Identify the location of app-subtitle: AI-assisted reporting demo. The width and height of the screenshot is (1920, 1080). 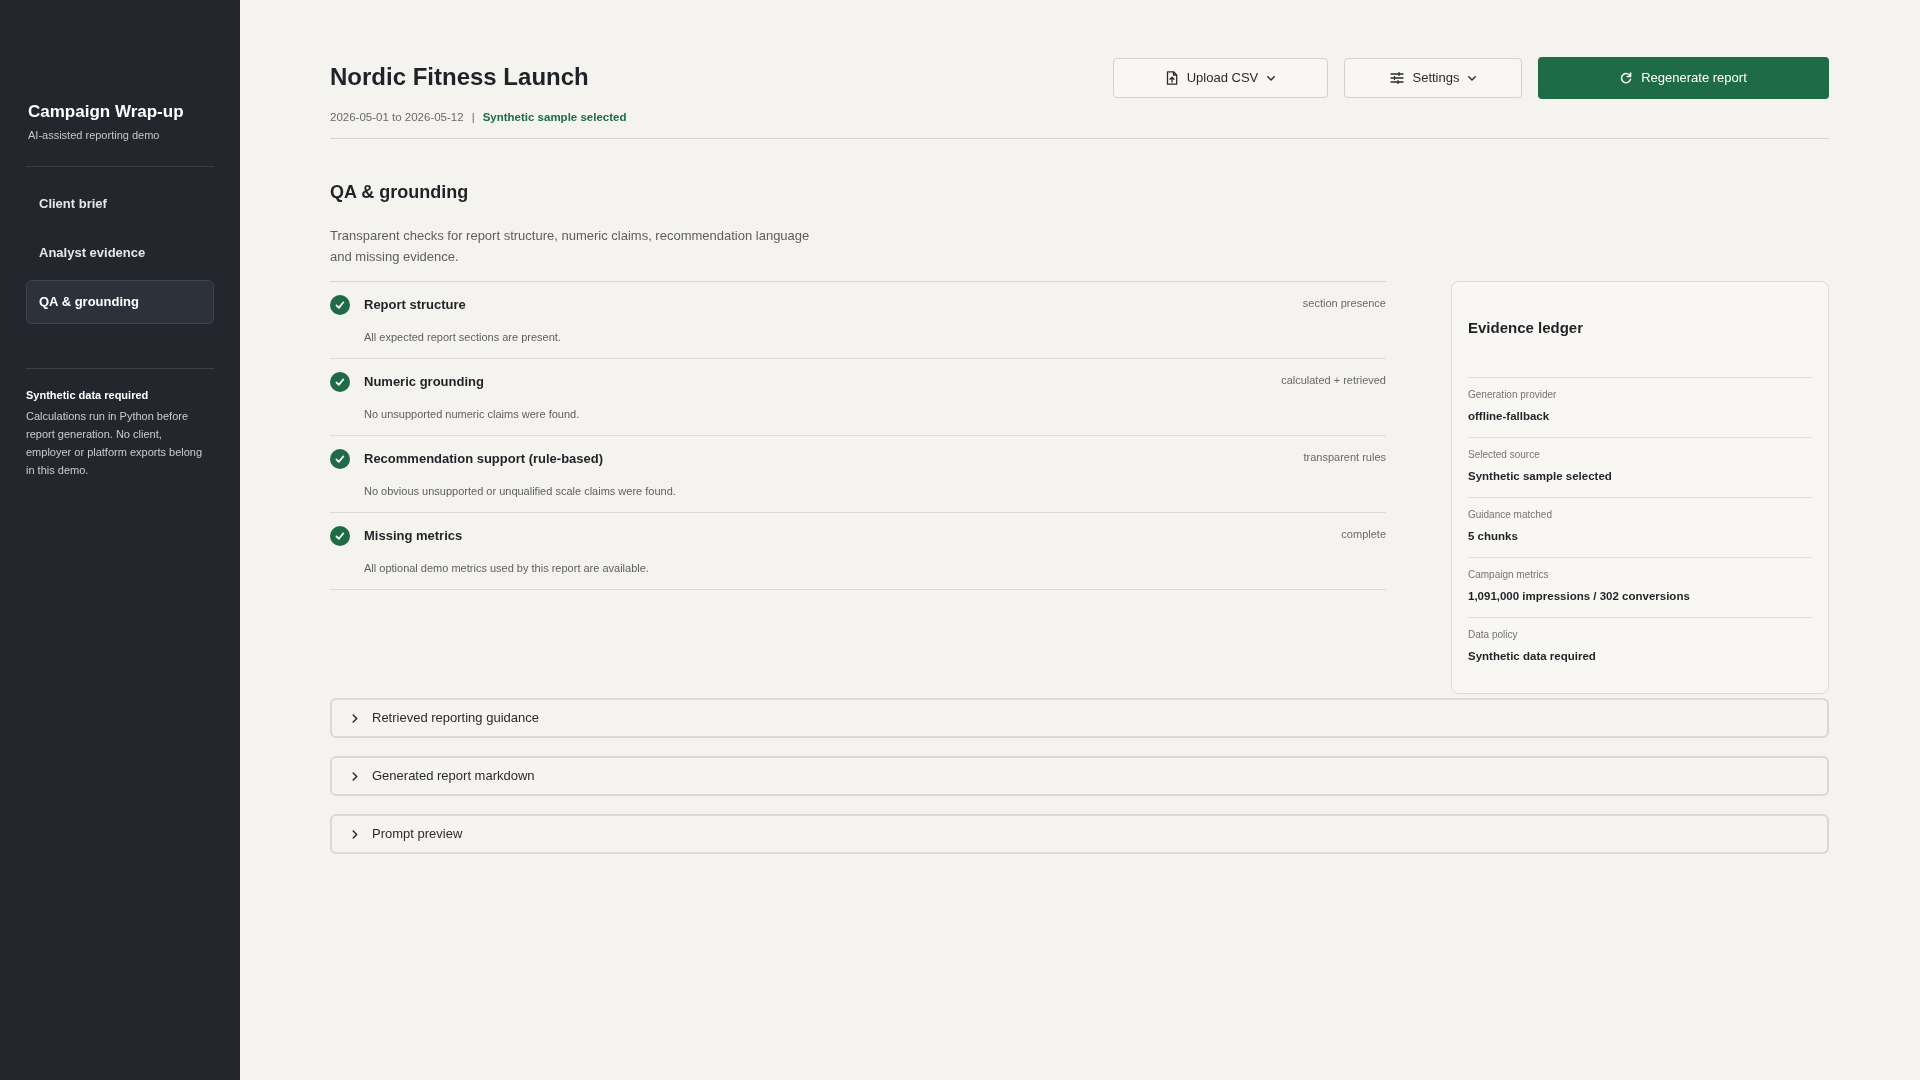
(94, 135).